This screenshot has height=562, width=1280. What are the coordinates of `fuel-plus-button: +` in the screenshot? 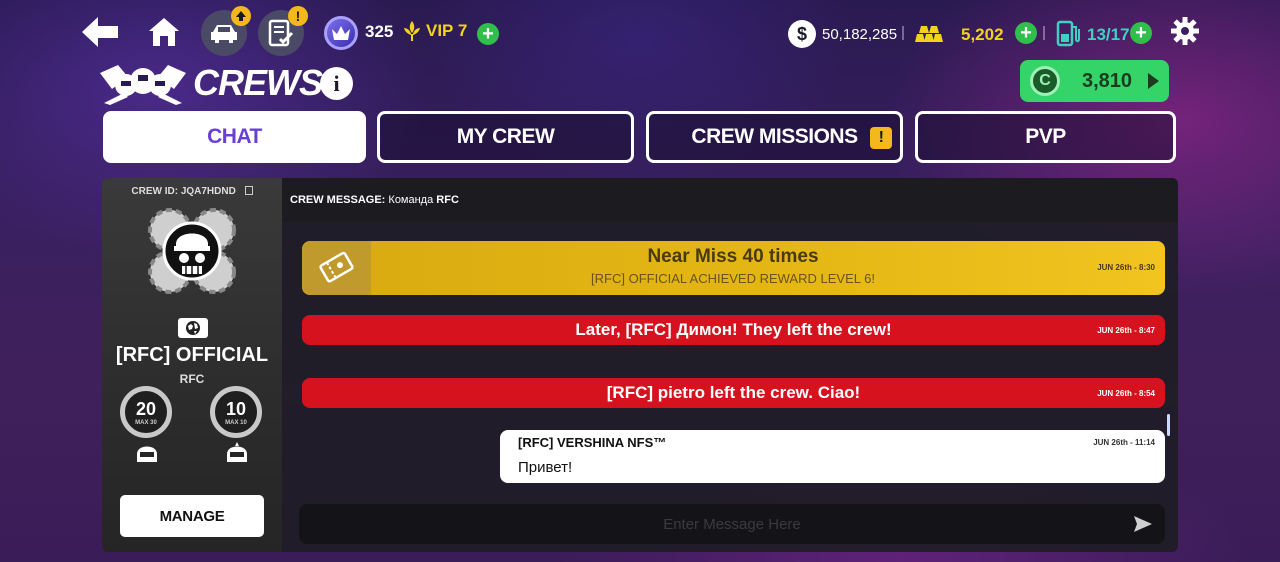 It's located at (1141, 33).